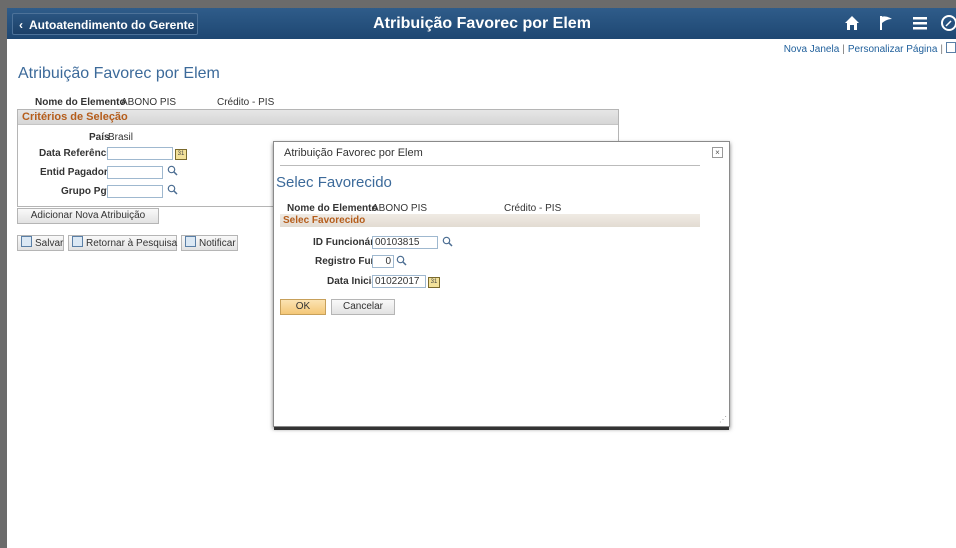 This screenshot has height=548, width=956. Describe the element at coordinates (405, 242) in the screenshot. I see `employee-id-input: 00103815` at that location.